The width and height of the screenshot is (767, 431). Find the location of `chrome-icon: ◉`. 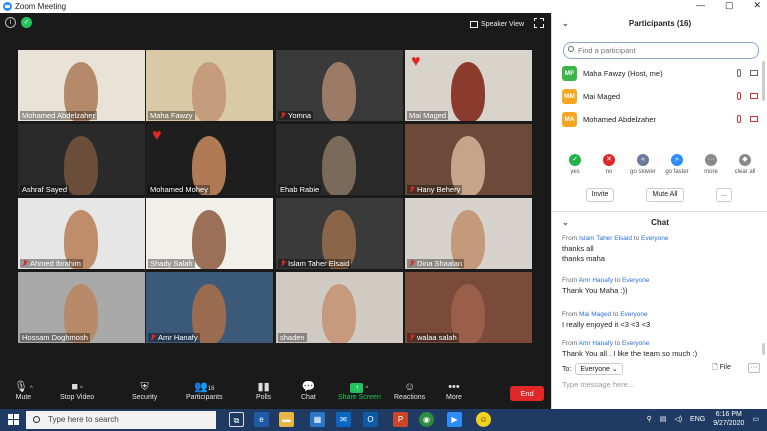

chrome-icon: ◉ is located at coordinates (426, 419).